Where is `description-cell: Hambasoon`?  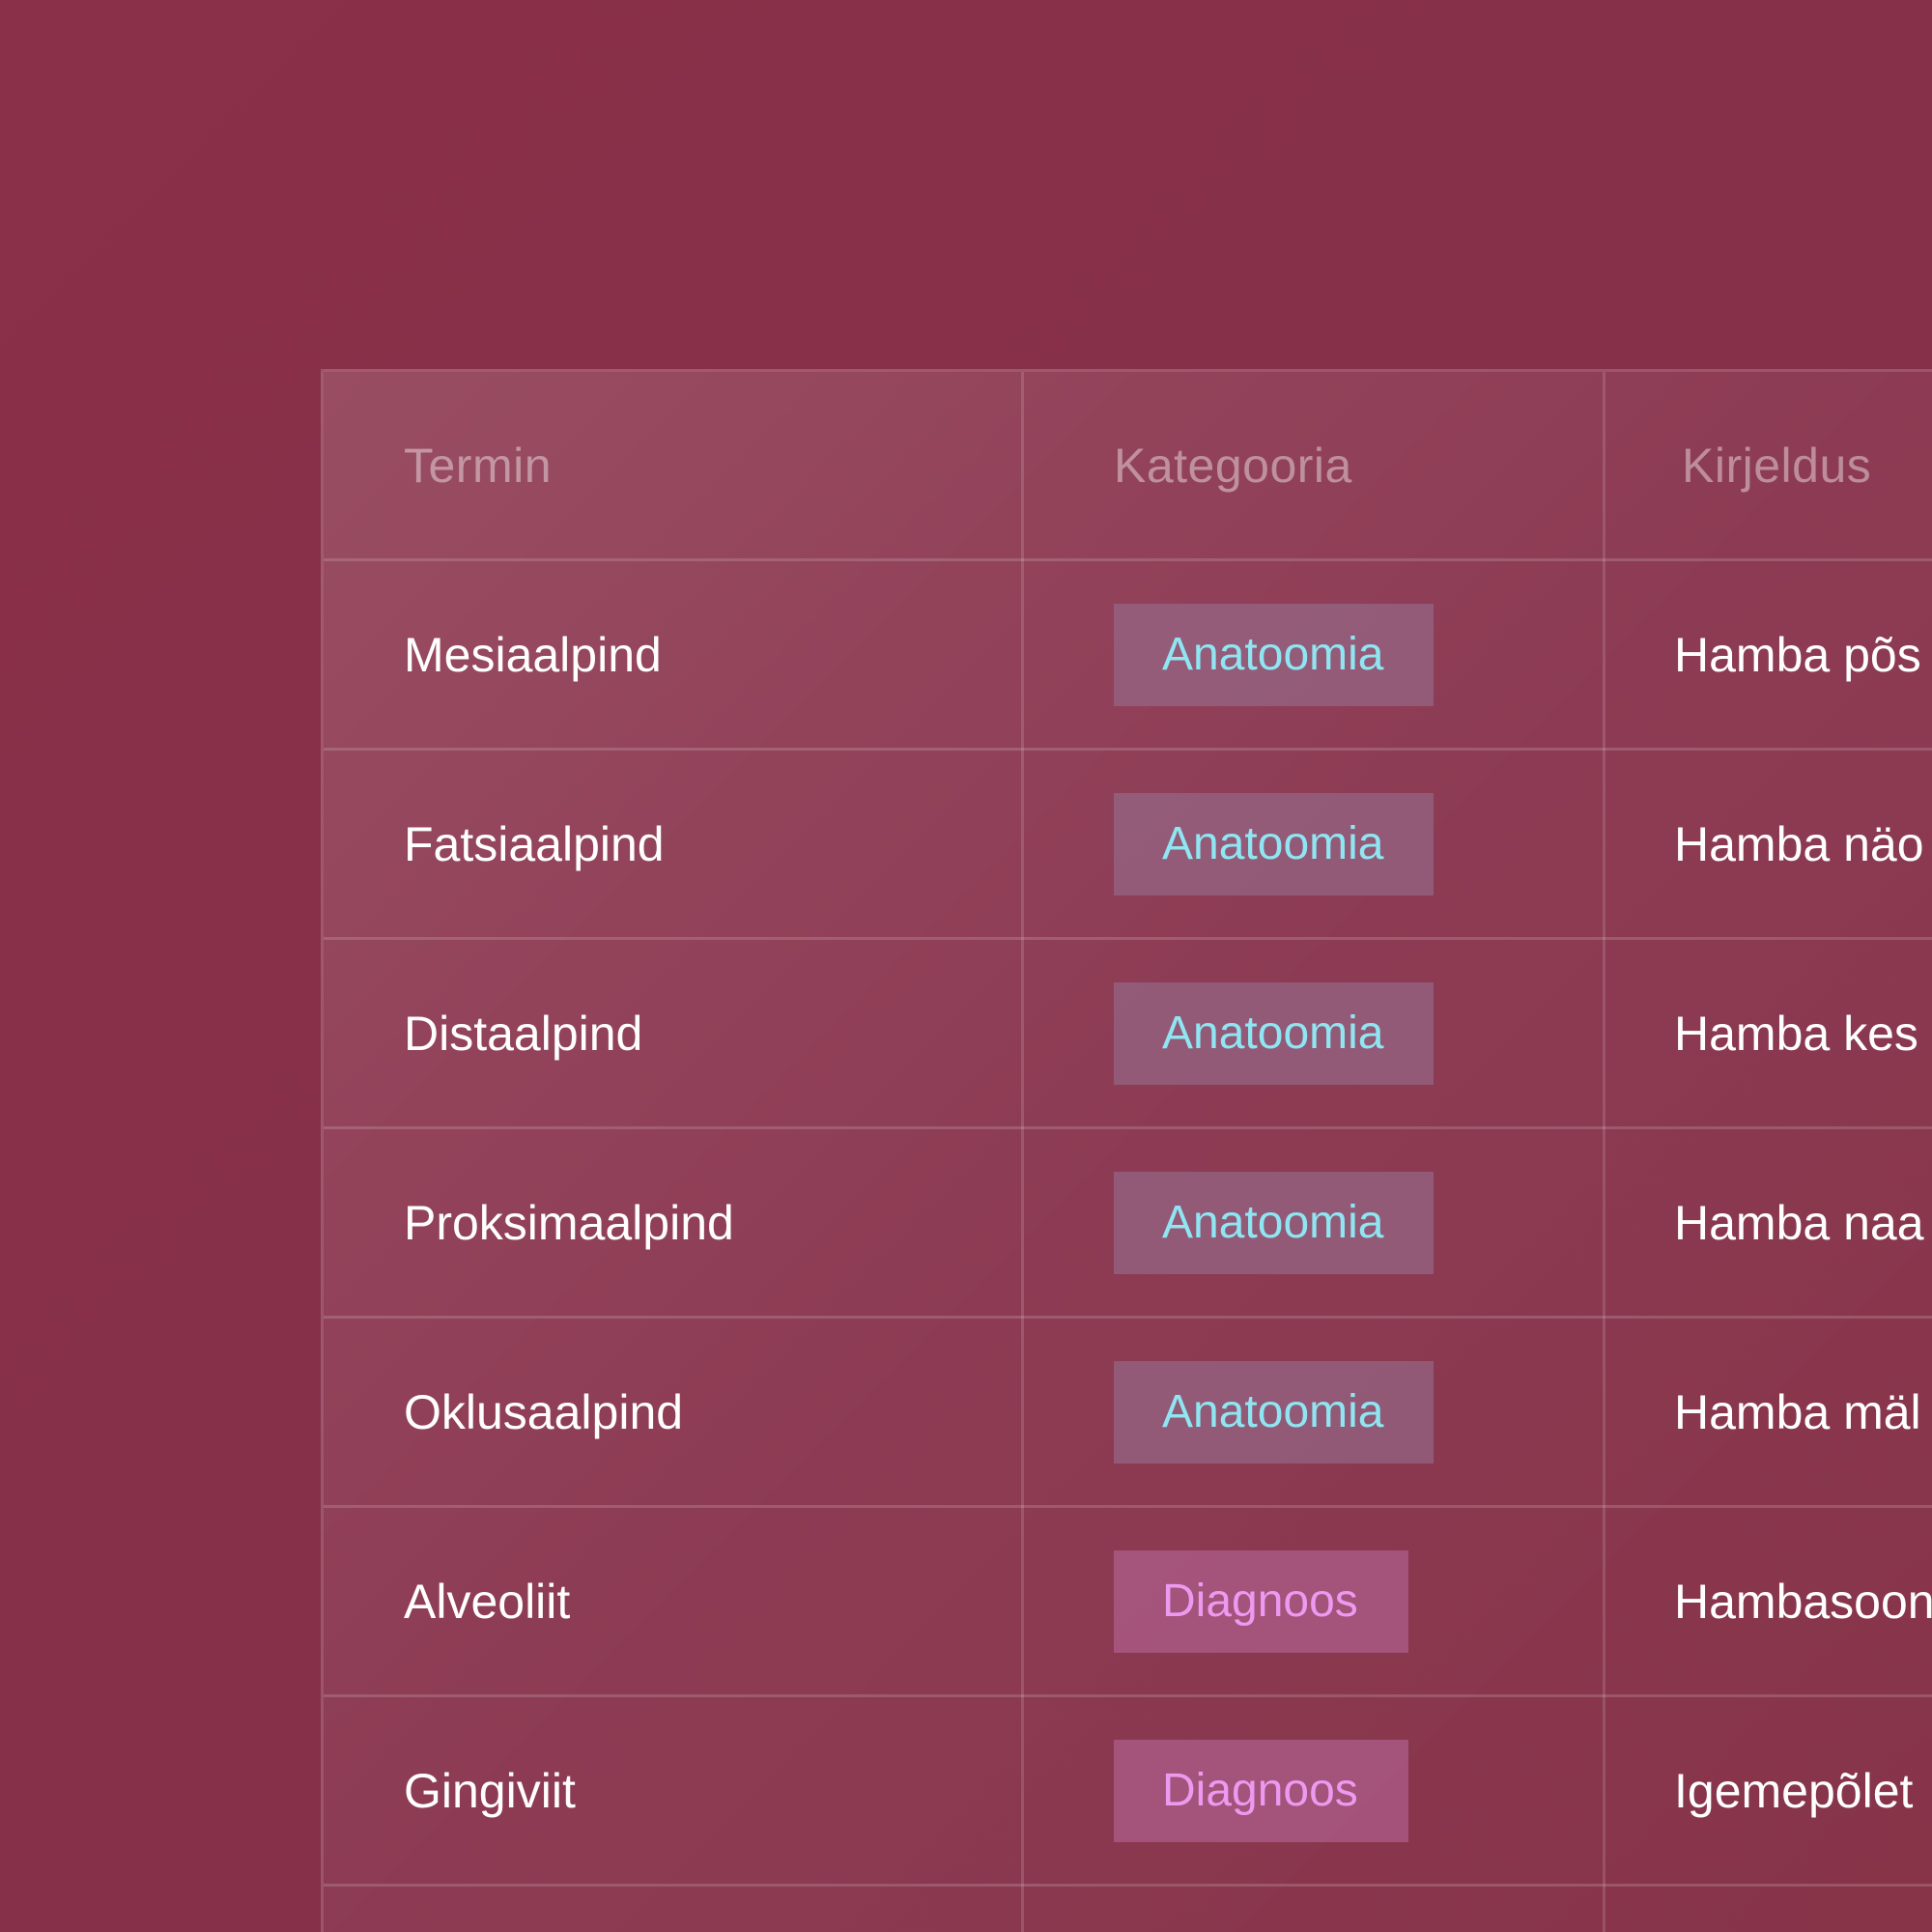 description-cell: Hambasoon is located at coordinates (1803, 1601).